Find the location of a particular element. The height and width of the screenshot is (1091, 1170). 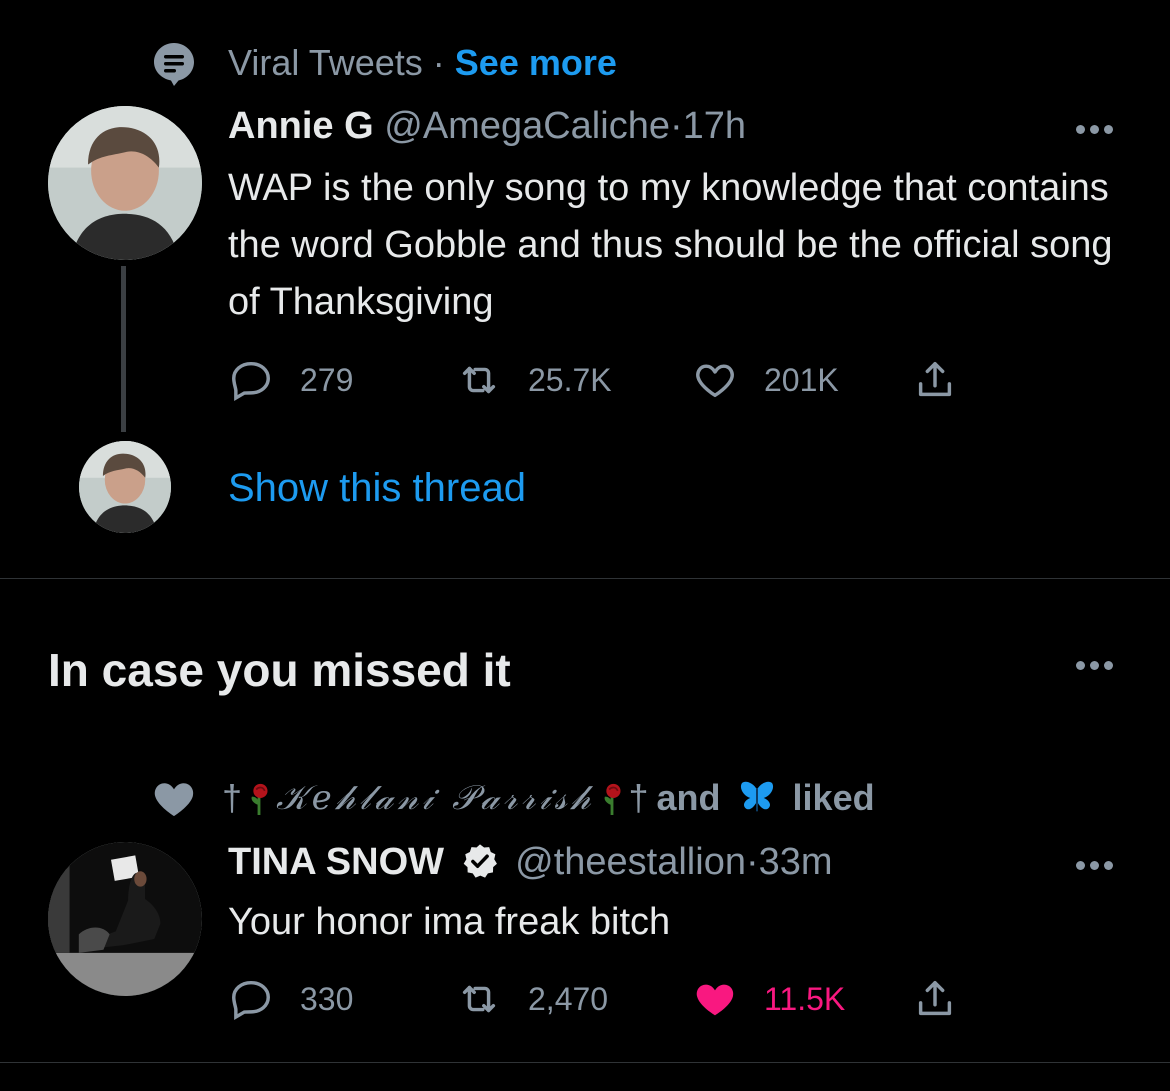

reply-count: 279 is located at coordinates (327, 379).